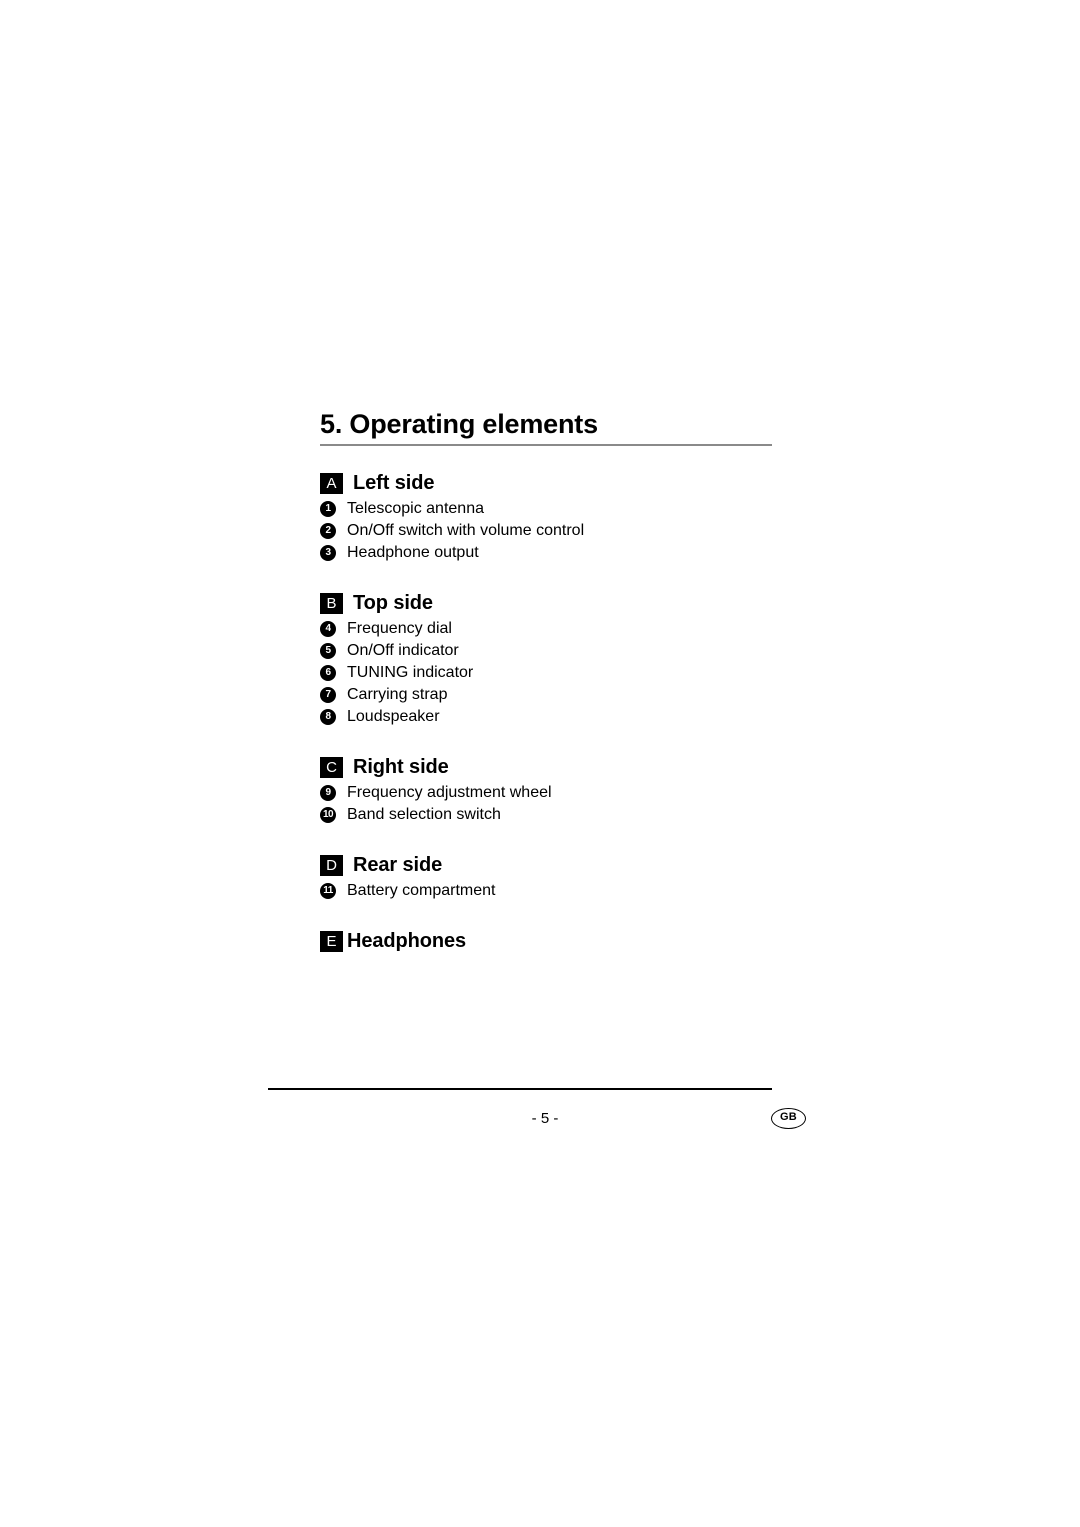 This screenshot has width=1080, height=1527. I want to click on section-heading: D Rear side, so click(546, 865).